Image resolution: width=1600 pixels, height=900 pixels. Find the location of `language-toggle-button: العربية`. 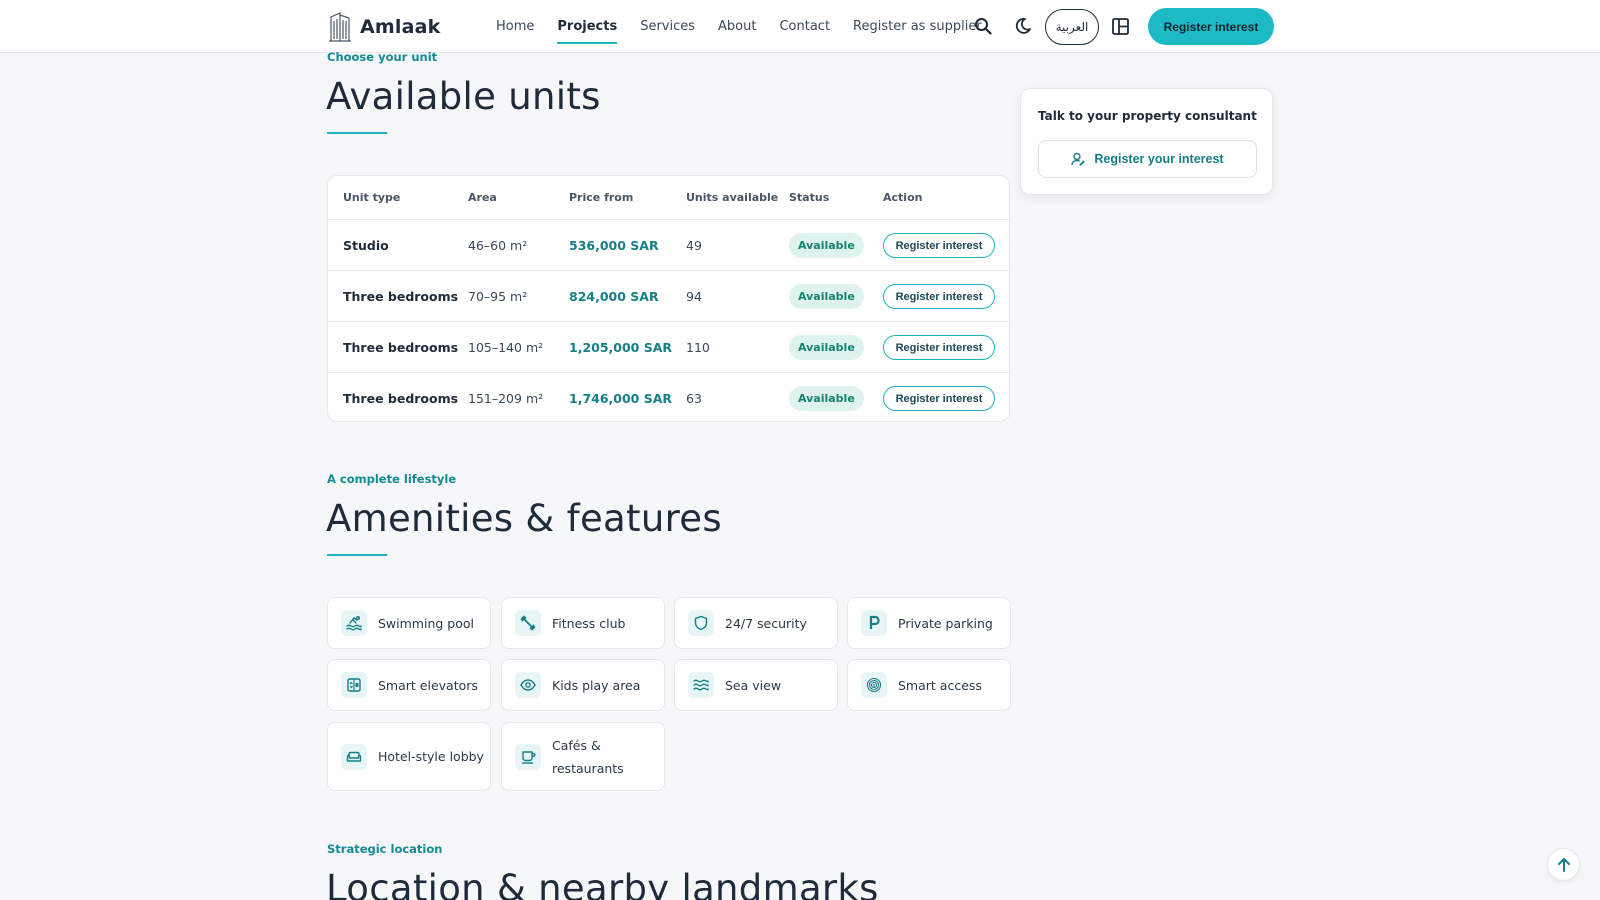

language-toggle-button: العربية is located at coordinates (1072, 27).